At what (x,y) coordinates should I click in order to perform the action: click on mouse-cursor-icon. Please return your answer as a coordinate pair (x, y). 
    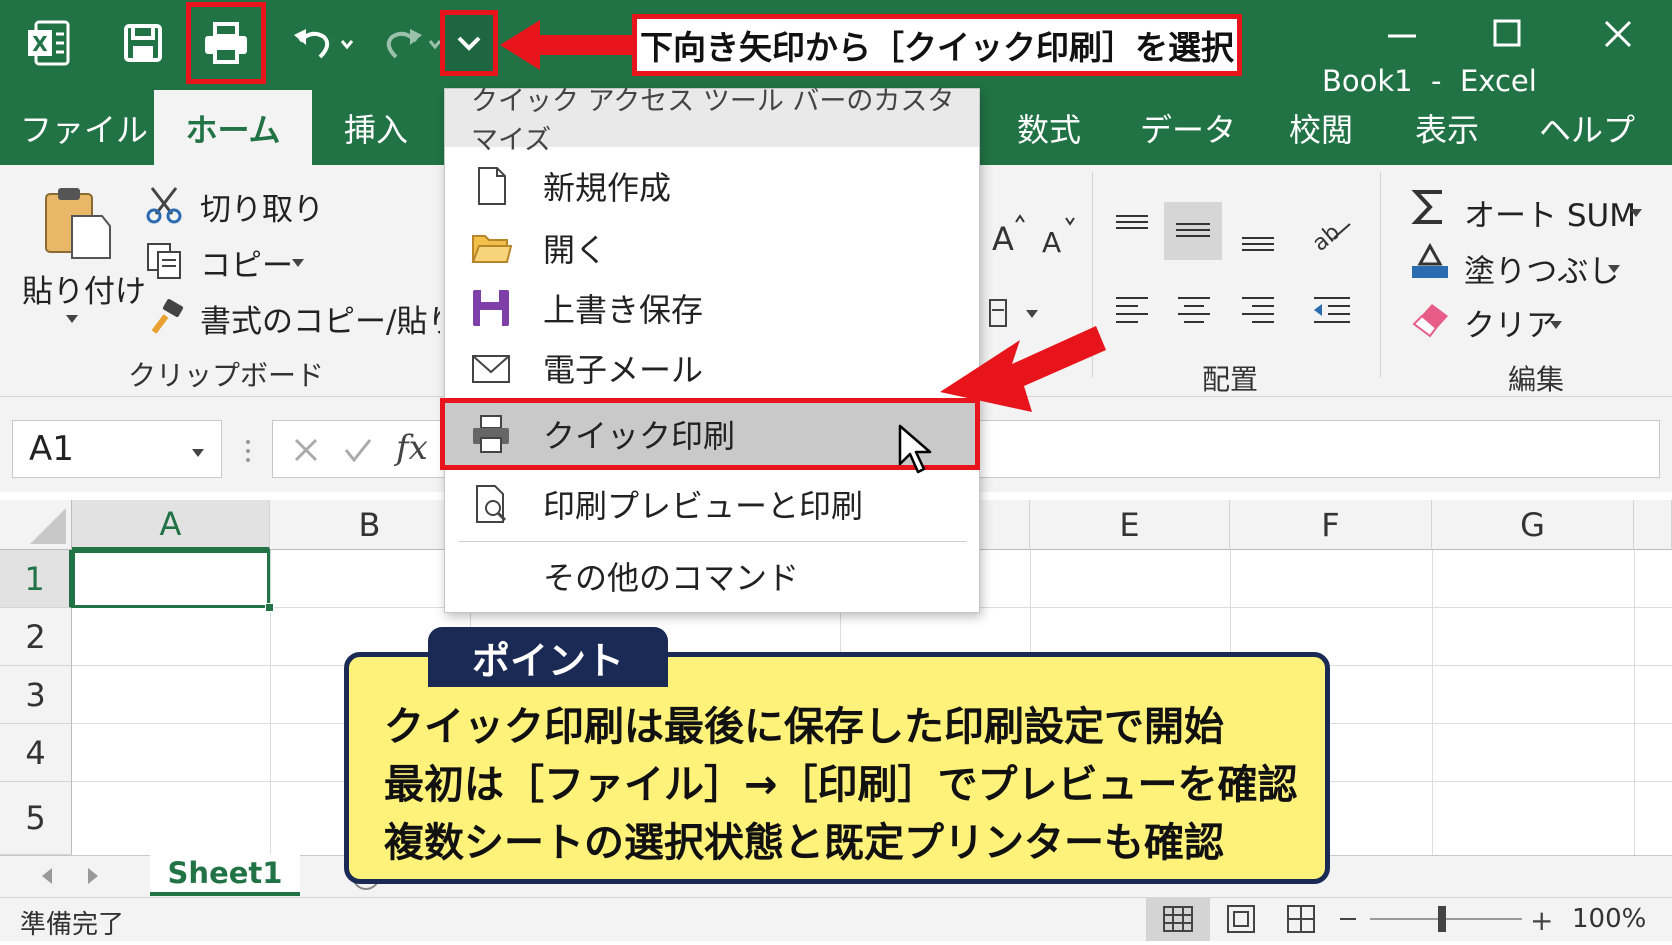
    Looking at the image, I should click on (915, 449).